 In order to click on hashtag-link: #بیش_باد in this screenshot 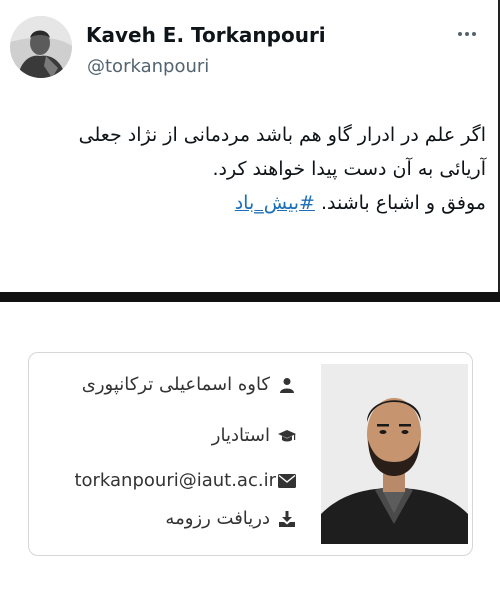, I will do `click(275, 203)`.